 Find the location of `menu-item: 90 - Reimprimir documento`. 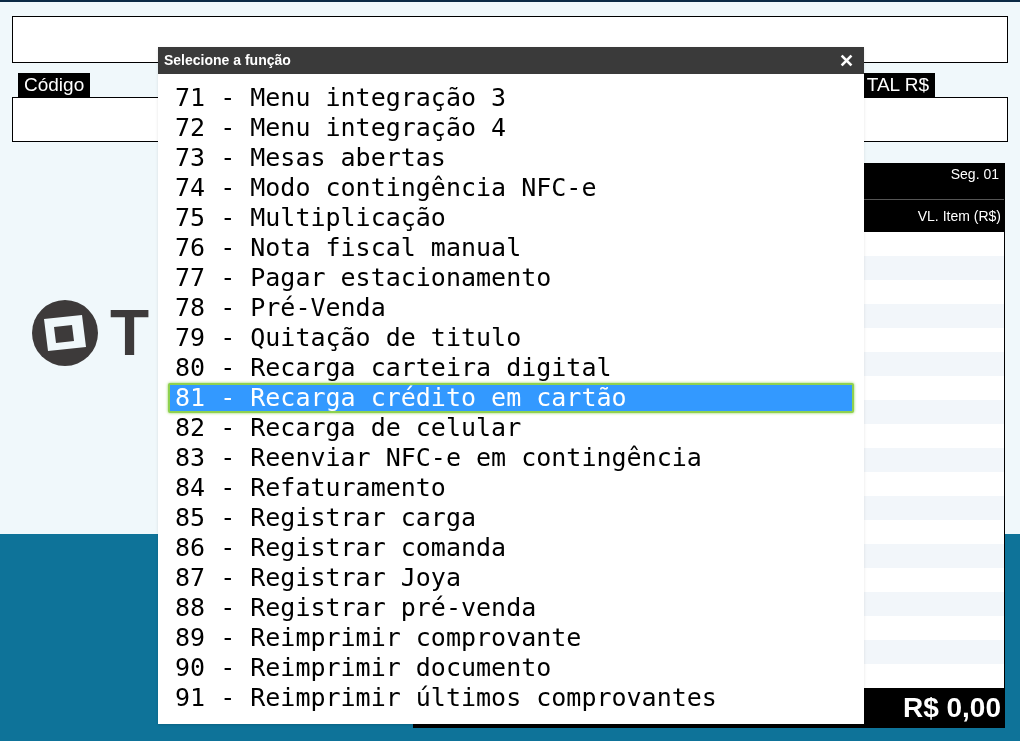

menu-item: 90 - Reimprimir documento is located at coordinates (511, 668).